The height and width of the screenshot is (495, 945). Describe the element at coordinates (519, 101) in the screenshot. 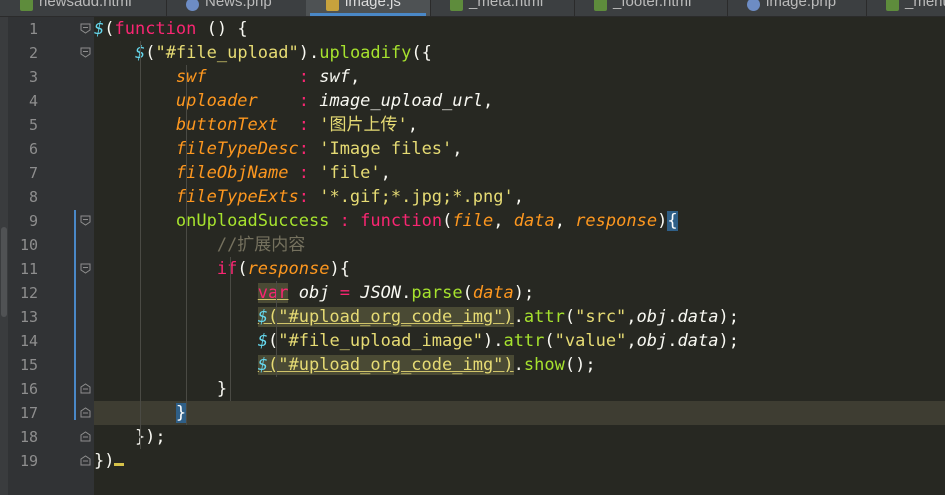

I see `code-line: uploader : image_upload_url,` at that location.